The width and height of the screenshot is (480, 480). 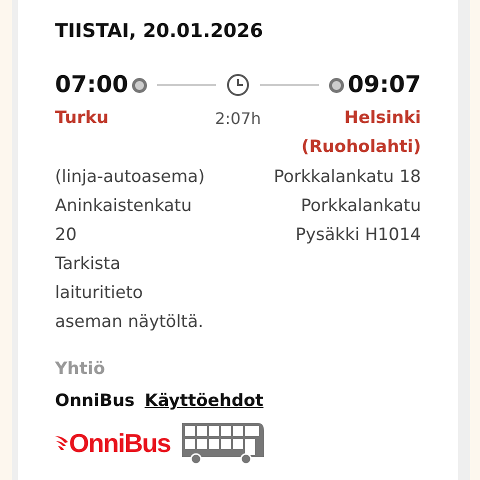 I want to click on company-logo: OnniBus, so click(x=119, y=443).